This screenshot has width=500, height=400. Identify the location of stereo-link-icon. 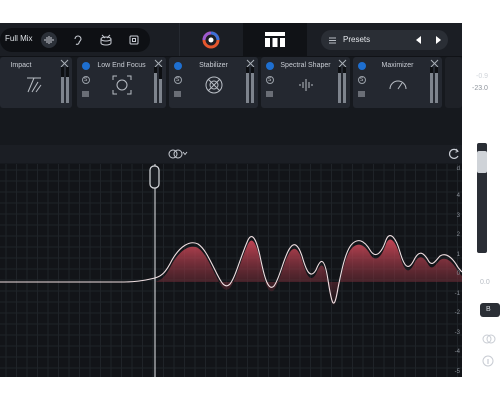
(178, 154).